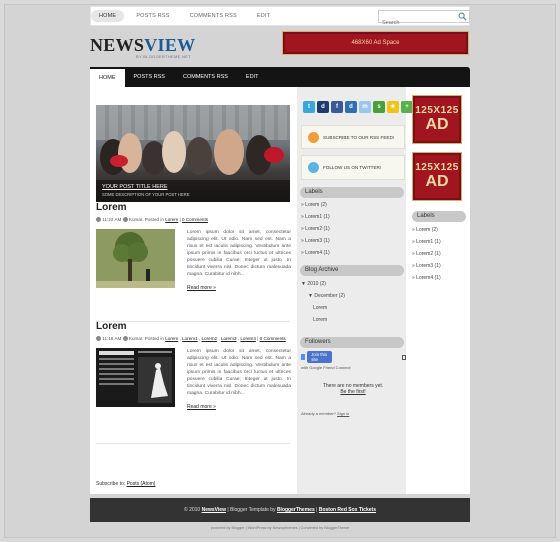 This screenshot has height=542, width=560. I want to click on twitter-follow-box: FOLLOW US ON TWITTER!, so click(353, 167).